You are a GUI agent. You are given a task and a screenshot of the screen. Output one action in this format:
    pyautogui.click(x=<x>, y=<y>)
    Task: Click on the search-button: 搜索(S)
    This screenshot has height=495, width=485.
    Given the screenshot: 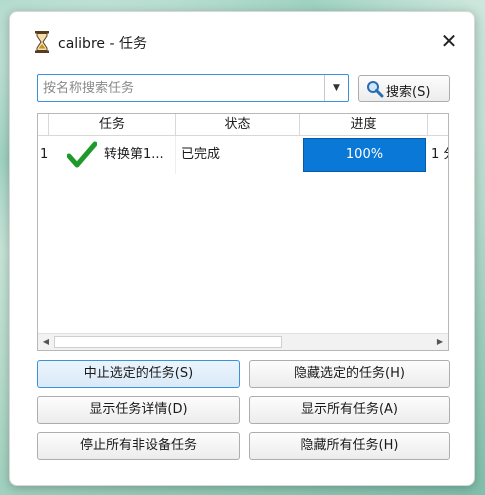 What is the action you would take?
    pyautogui.click(x=404, y=88)
    